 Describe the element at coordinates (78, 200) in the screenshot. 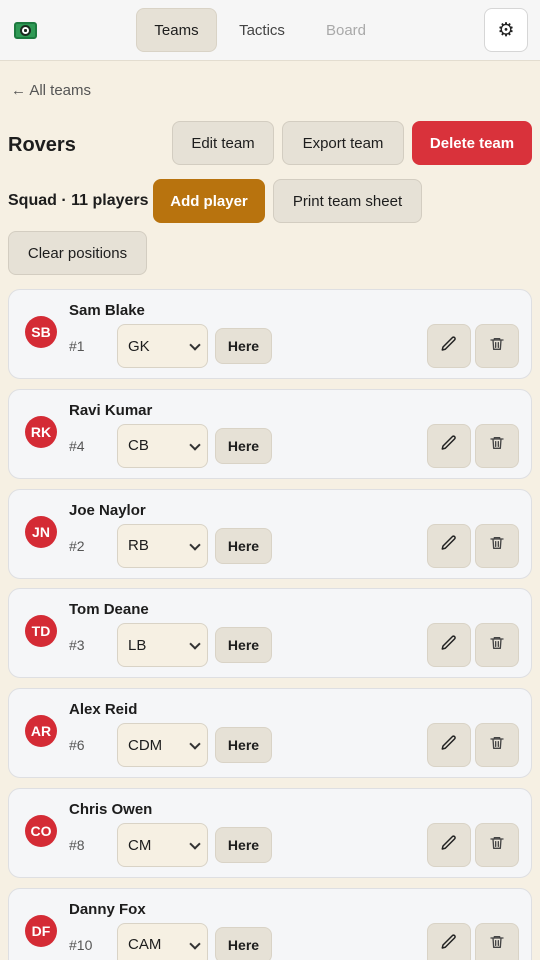

I see `squad-count-label: Squad · 11 players` at that location.